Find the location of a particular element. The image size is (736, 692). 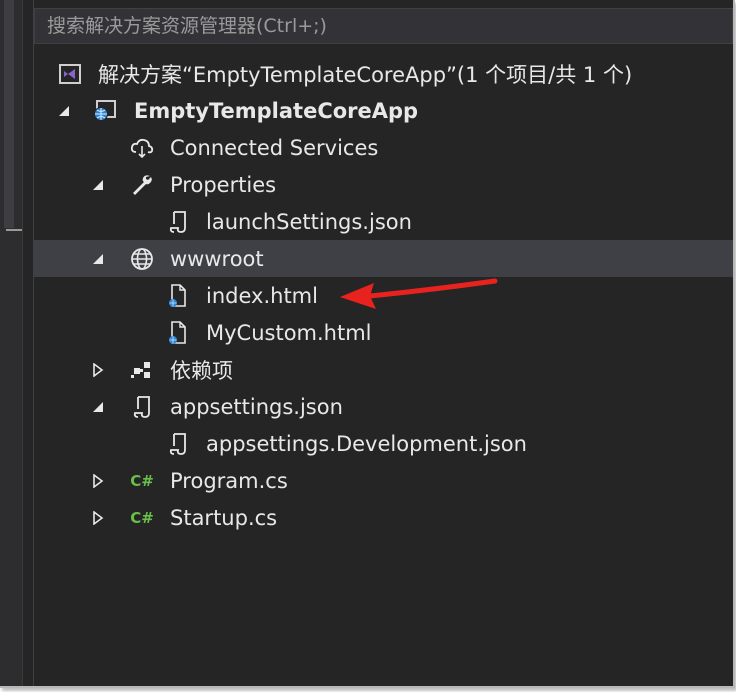

globe-icon is located at coordinates (142, 259).